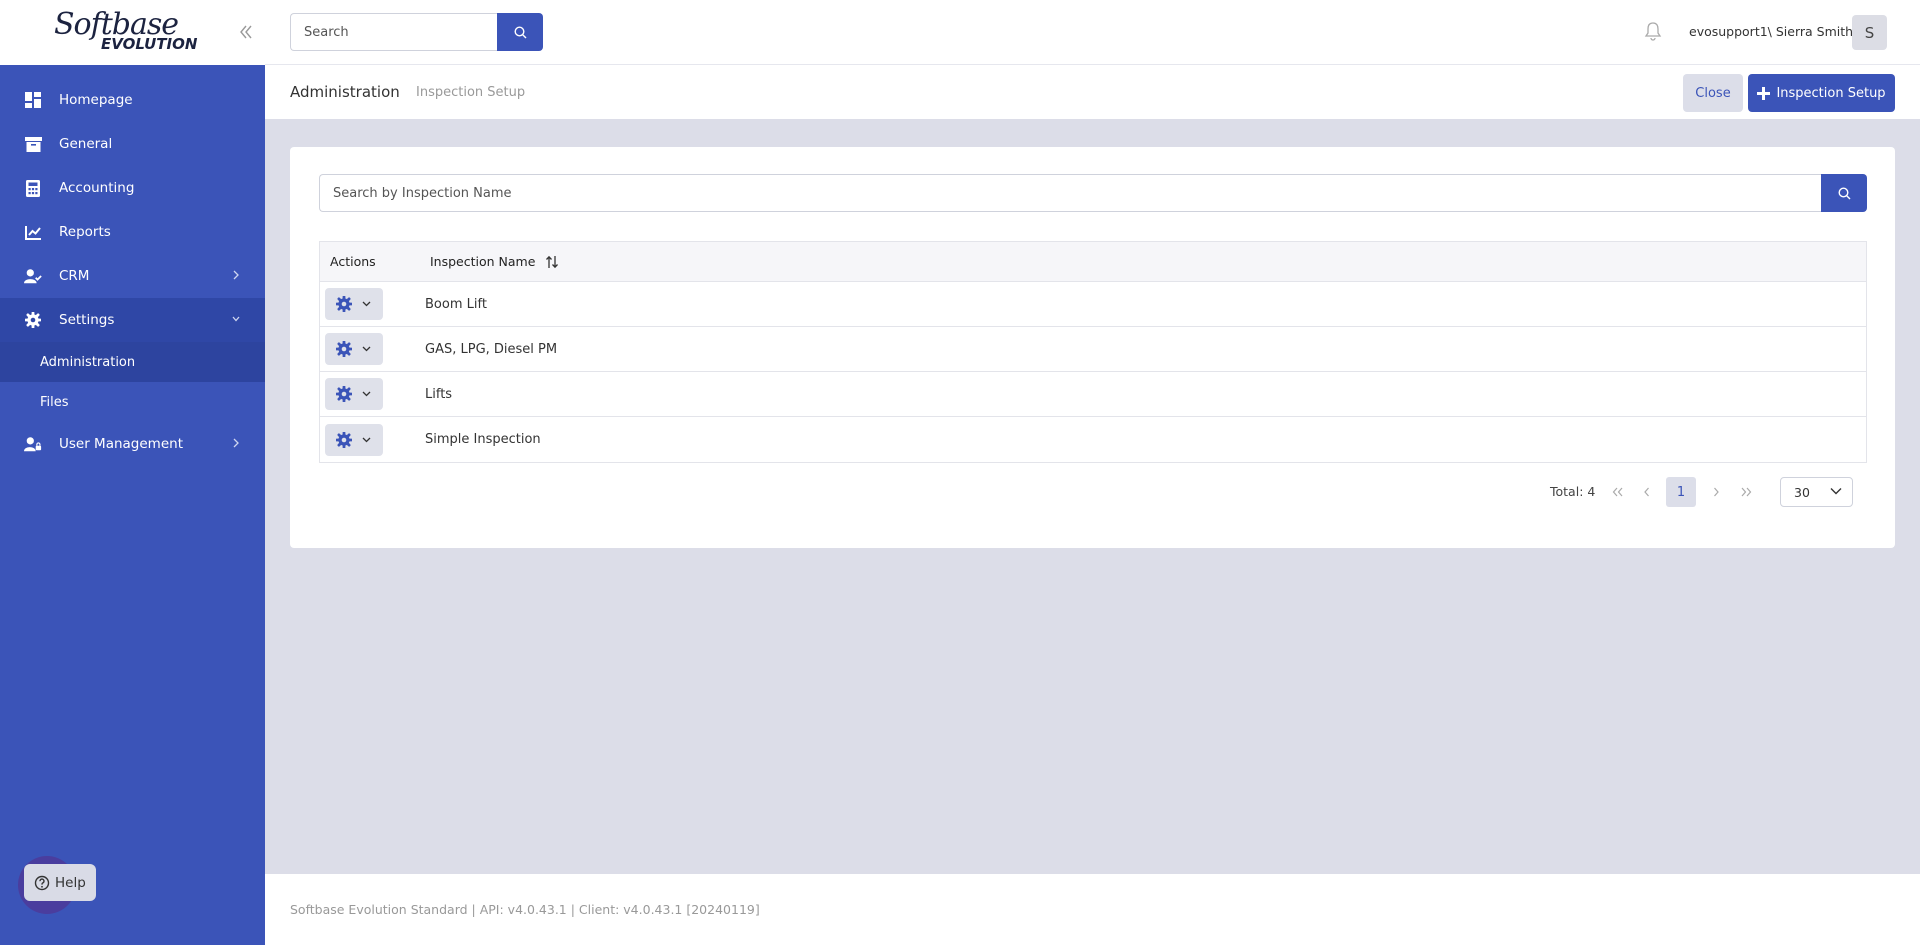 The image size is (1920, 945). What do you see at coordinates (132, 232) in the screenshot?
I see `sidebar-item-reports: Reports` at bounding box center [132, 232].